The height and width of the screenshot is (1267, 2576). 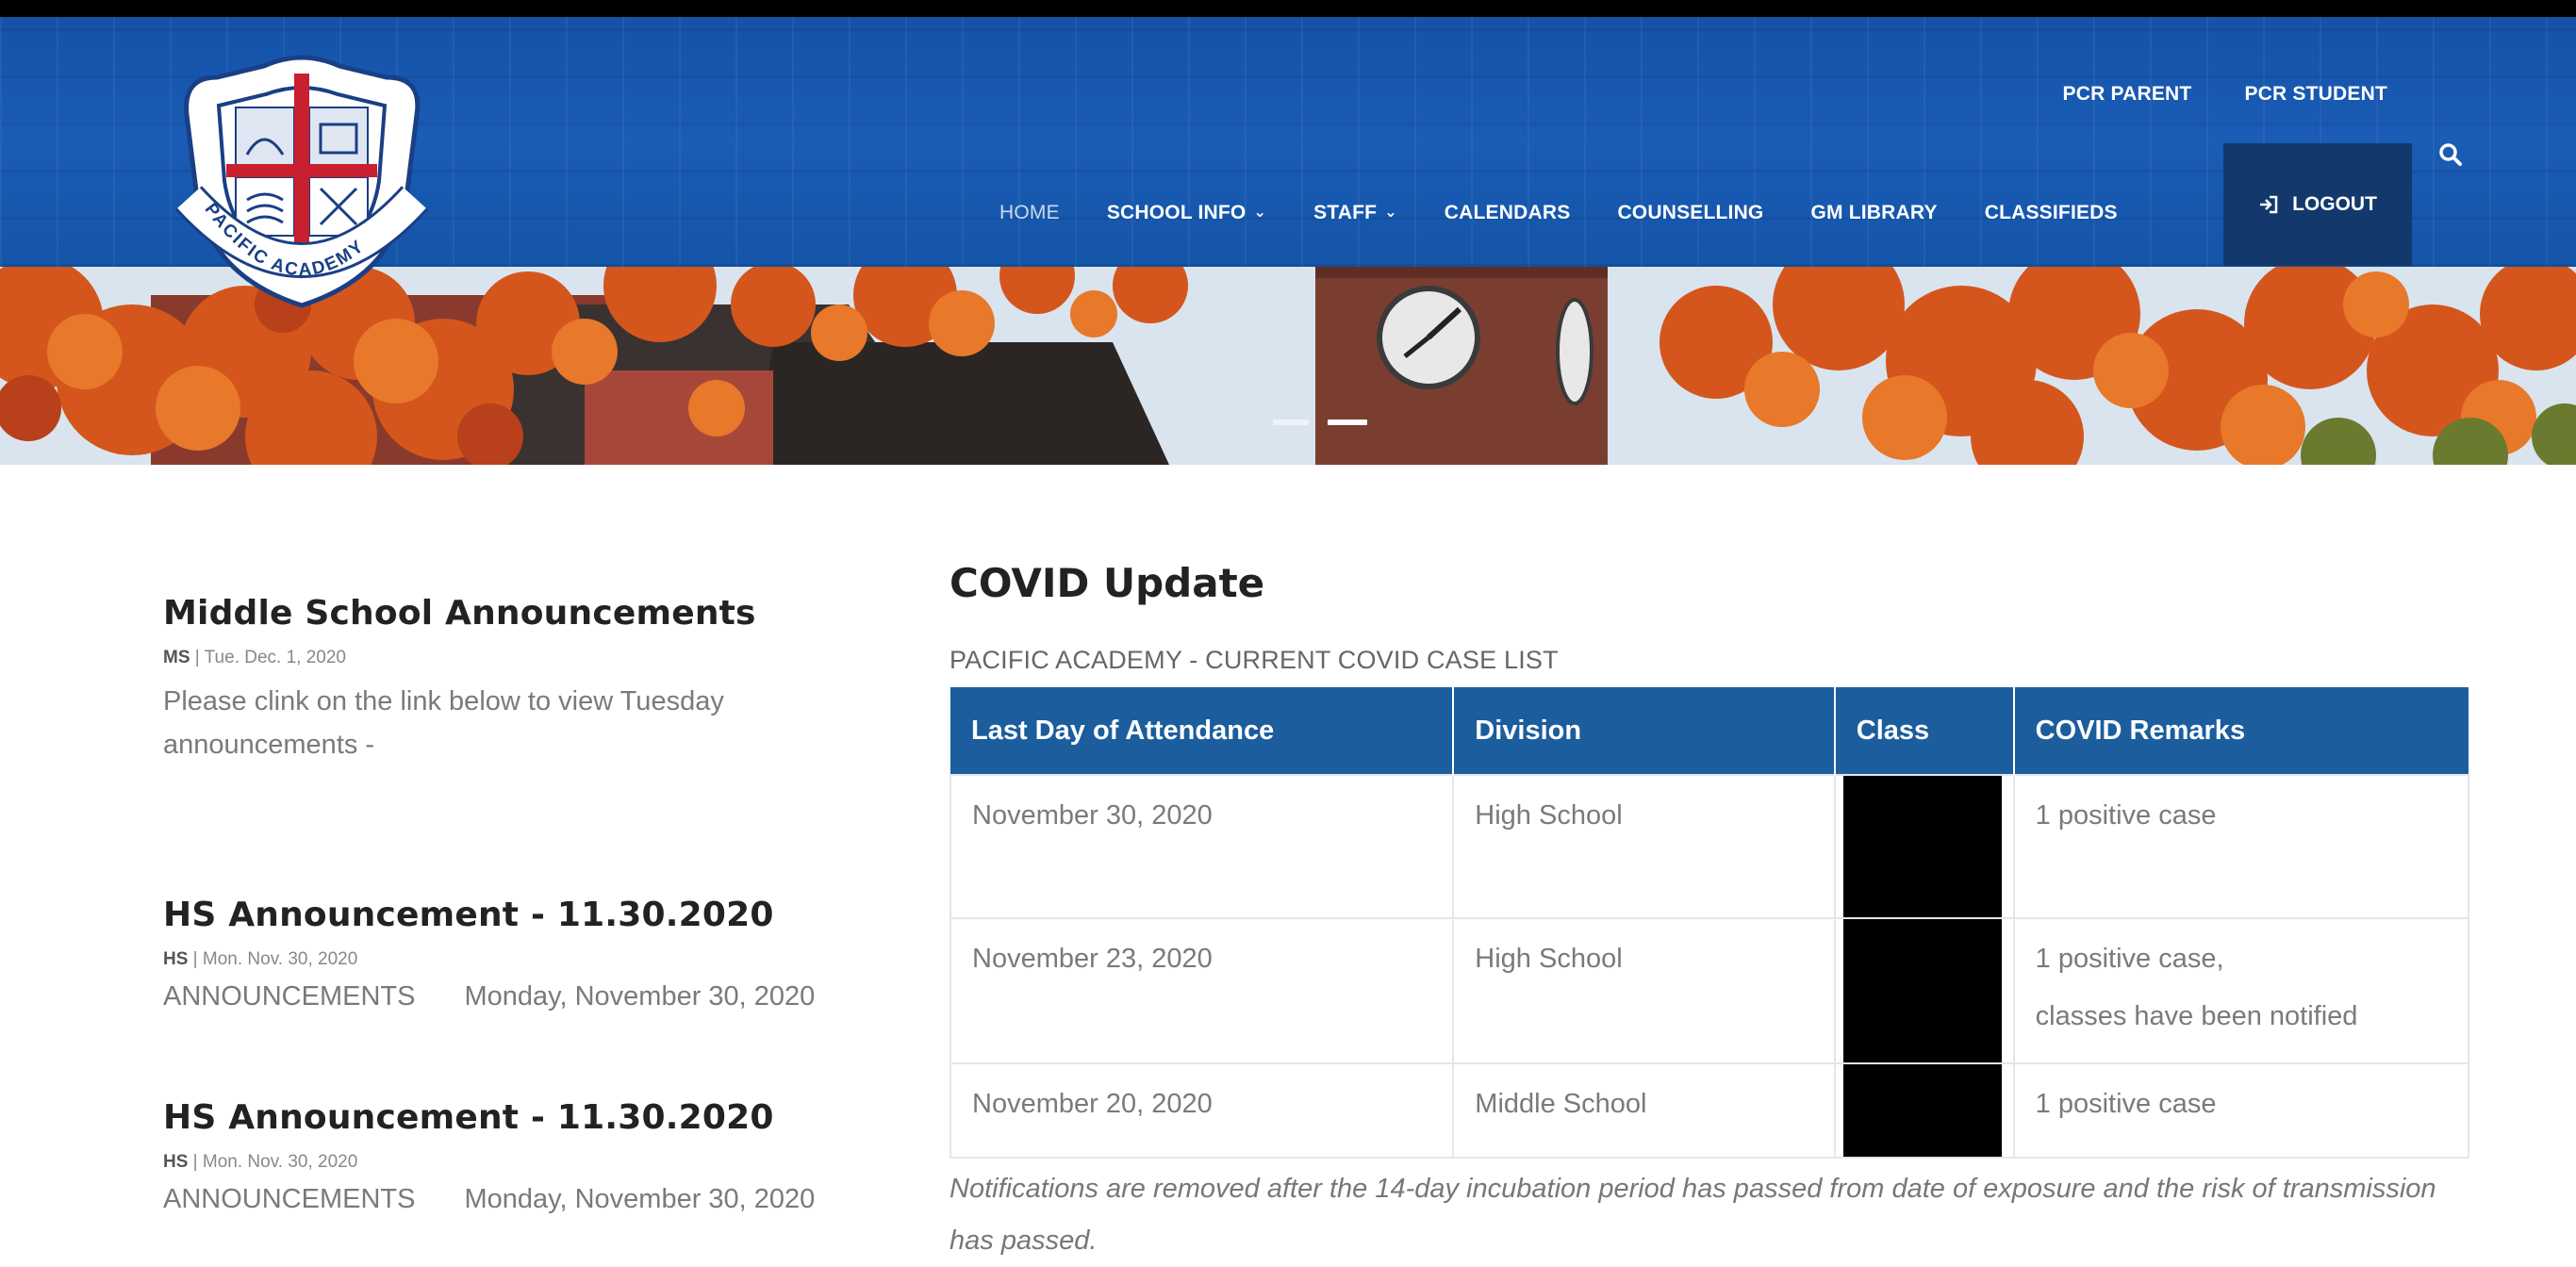 I want to click on nav-classifieds-label: CLASSIFIEDS, so click(x=2051, y=212).